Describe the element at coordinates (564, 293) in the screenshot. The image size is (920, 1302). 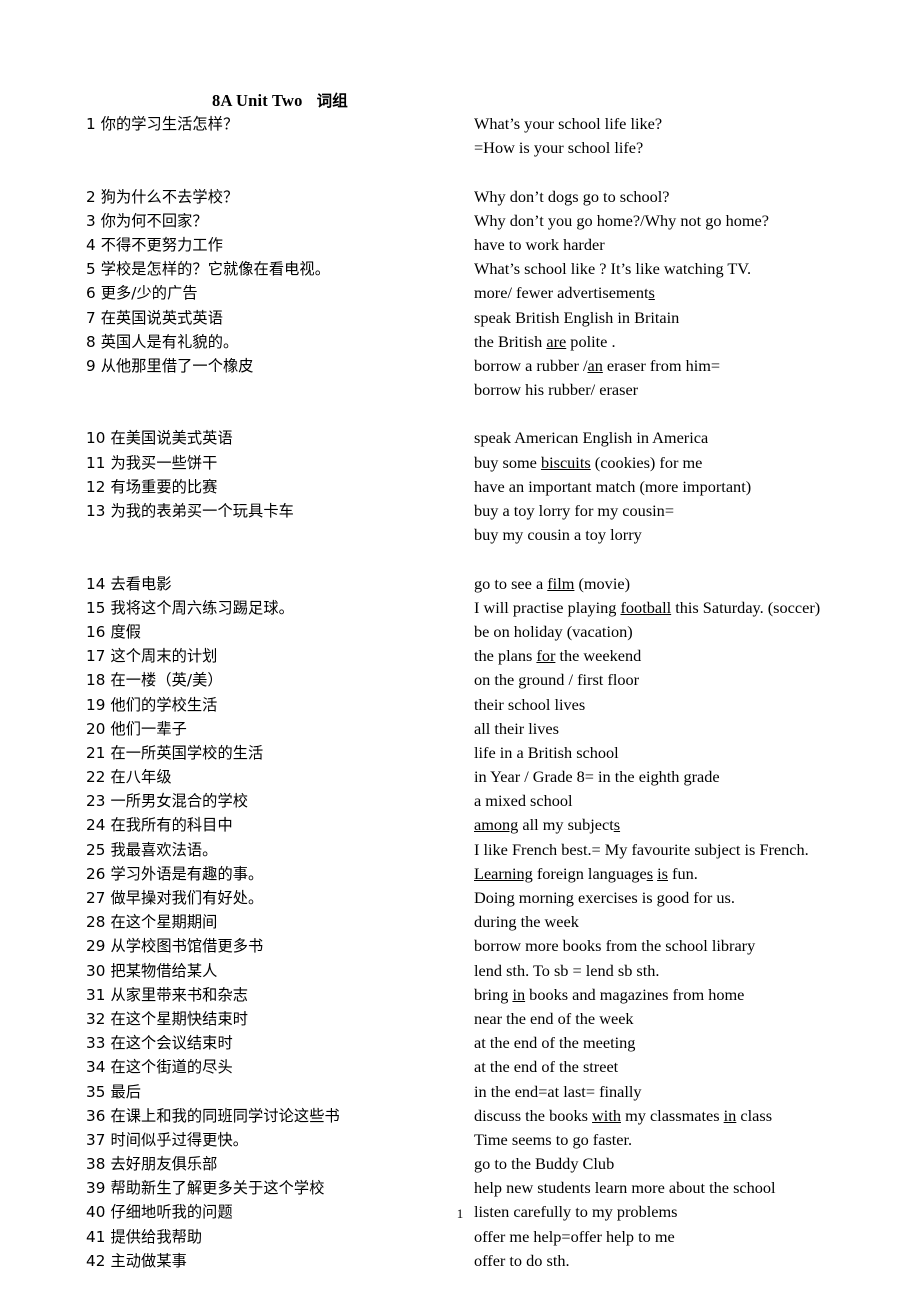
I see `english-translation: more/ fewer advertisements` at that location.